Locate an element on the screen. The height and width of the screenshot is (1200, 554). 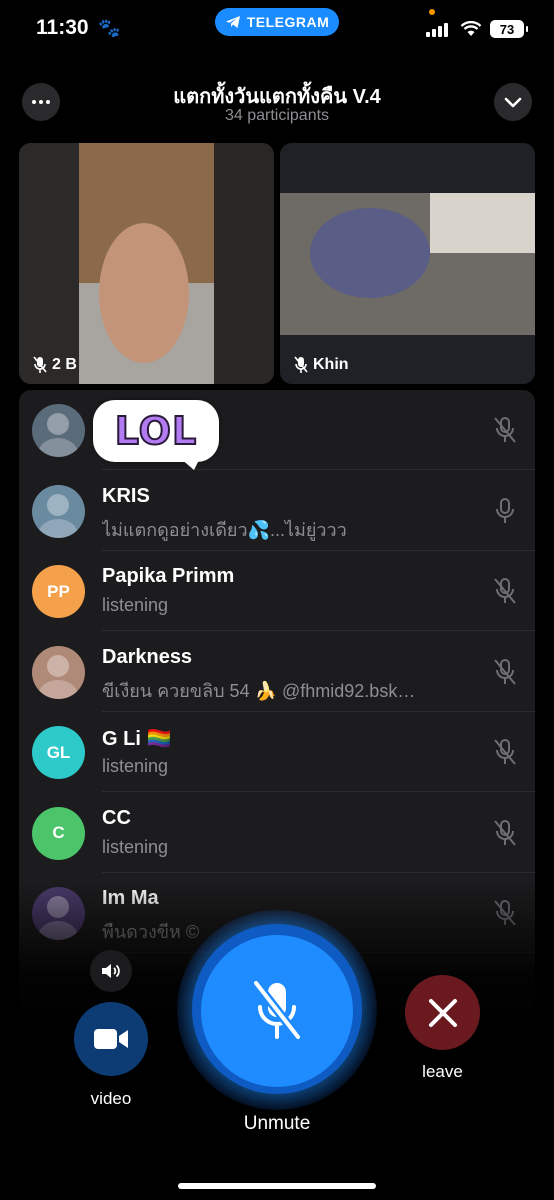
avatar-initials: C is located at coordinates (58, 832).